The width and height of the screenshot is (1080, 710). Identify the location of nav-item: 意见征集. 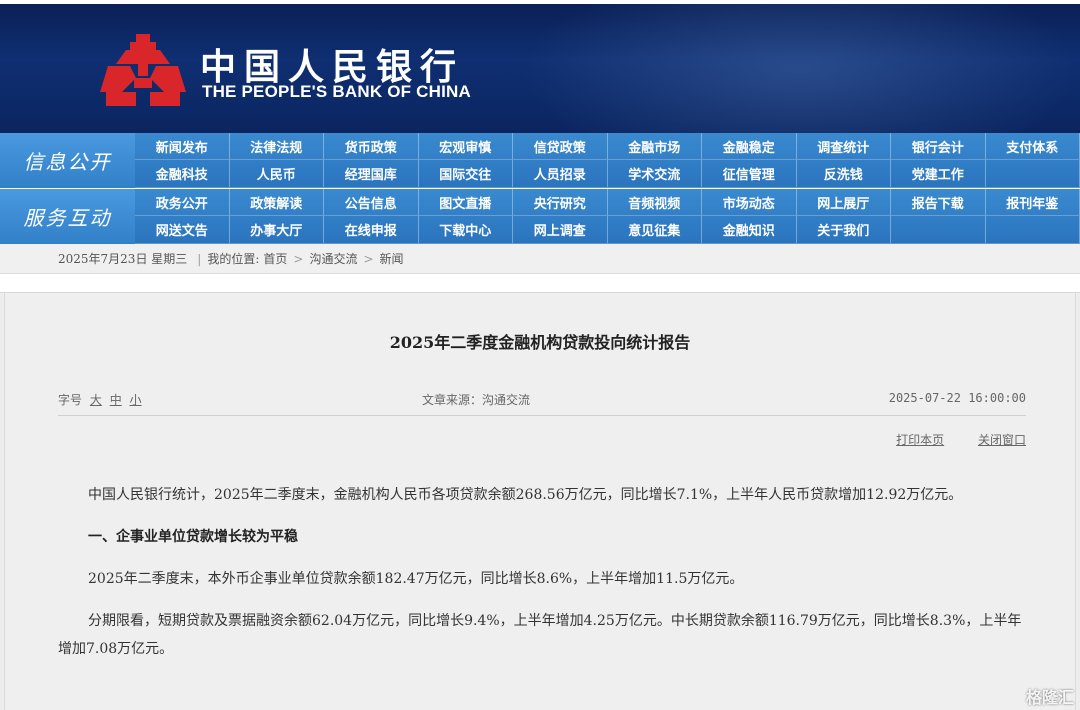
(654, 230).